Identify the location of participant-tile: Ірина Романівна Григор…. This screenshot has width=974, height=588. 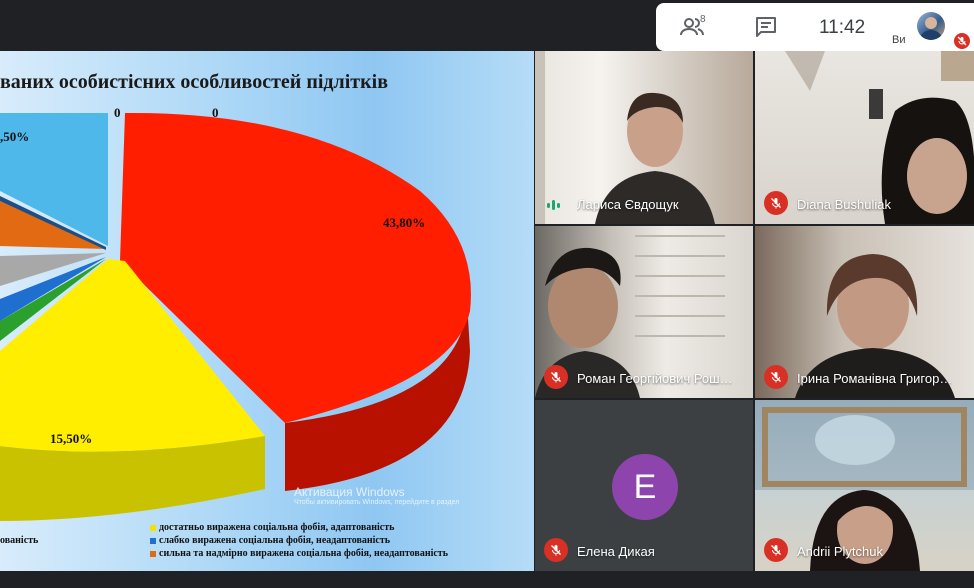
(864, 312).